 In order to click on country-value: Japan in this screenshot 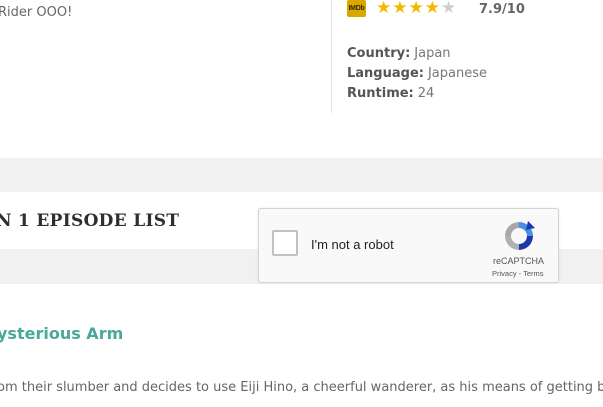, I will do `click(432, 53)`.